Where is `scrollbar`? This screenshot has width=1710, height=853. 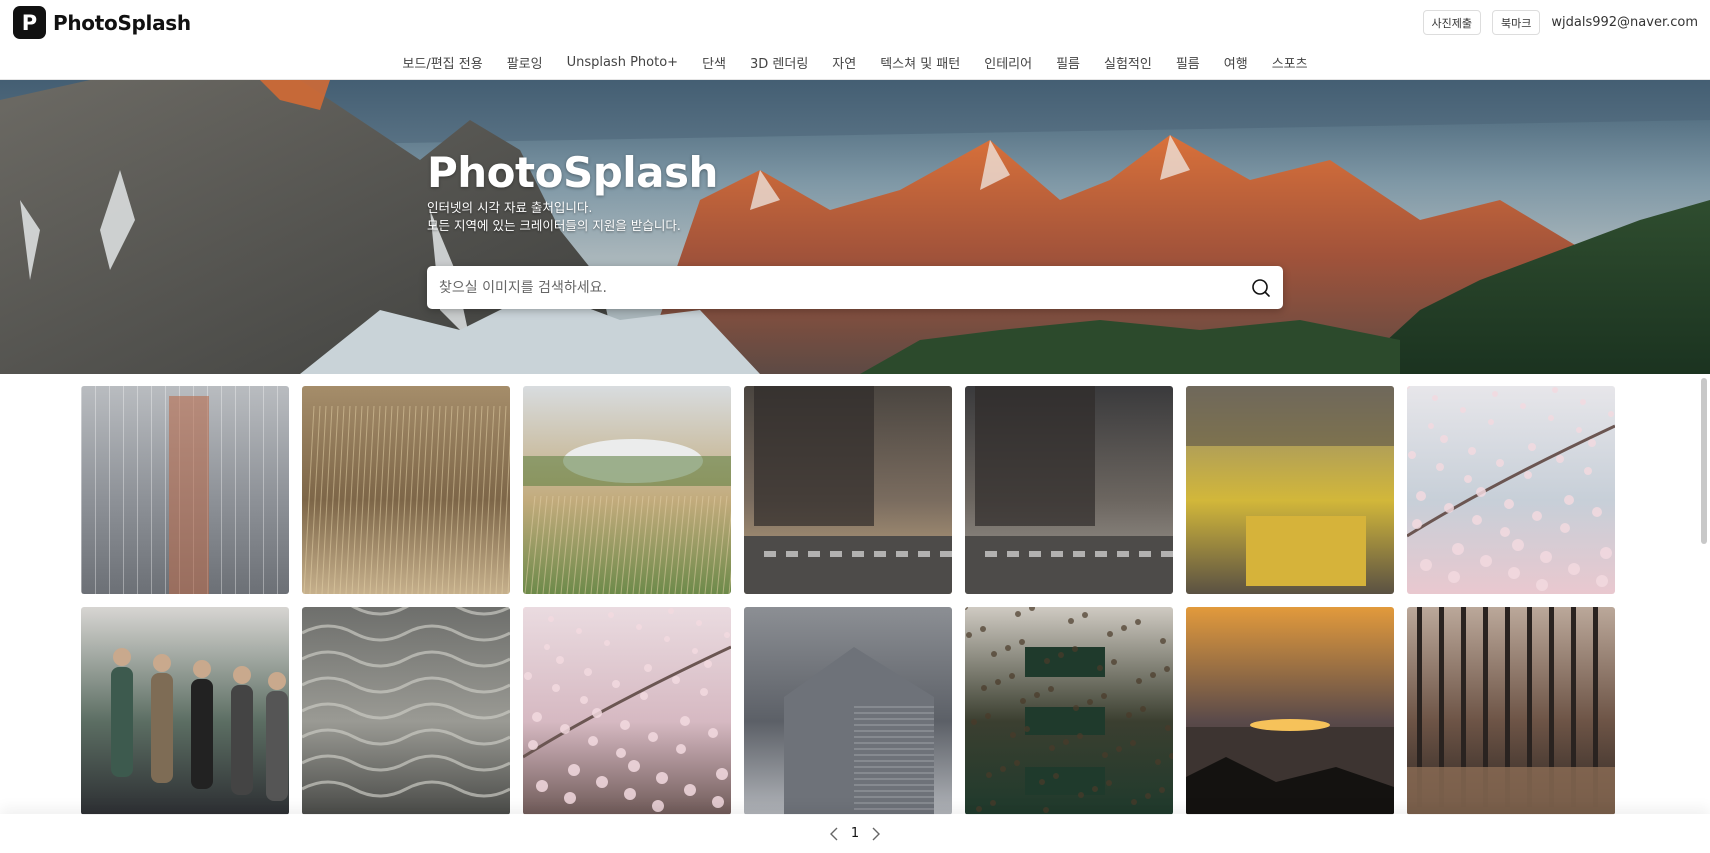
scrollbar is located at coordinates (1704, 594).